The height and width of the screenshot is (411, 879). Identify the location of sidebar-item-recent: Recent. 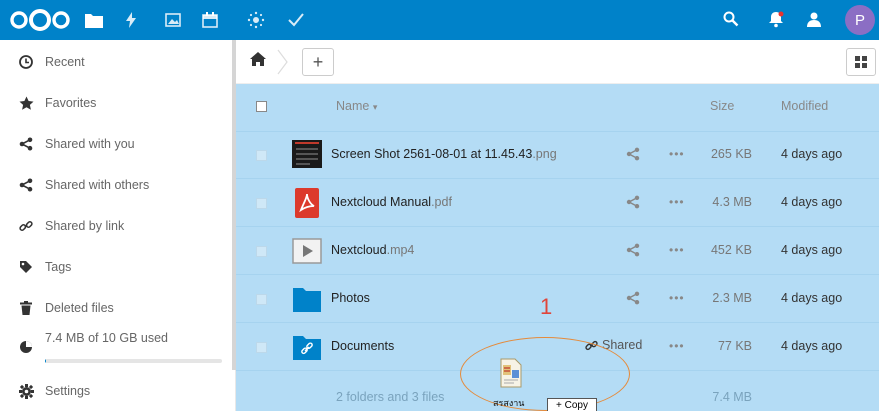
(116, 62).